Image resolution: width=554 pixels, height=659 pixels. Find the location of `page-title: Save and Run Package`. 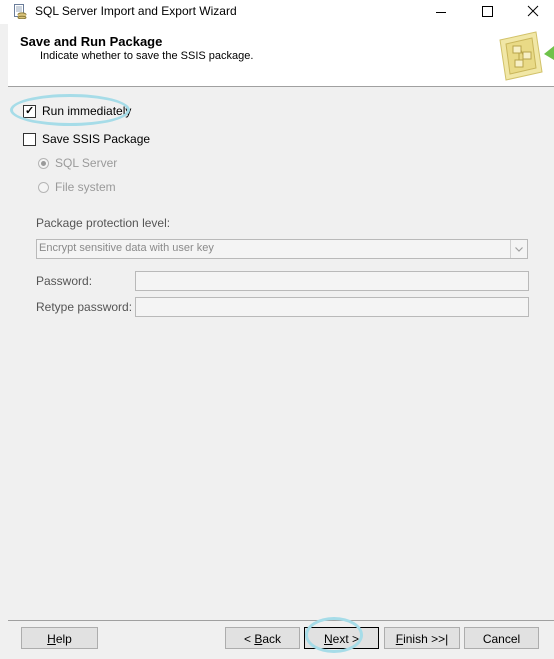

page-title: Save and Run Package is located at coordinates (91, 41).